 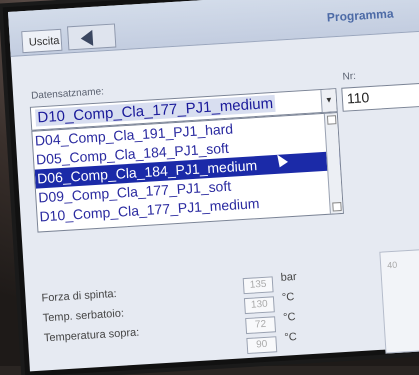 What do you see at coordinates (67, 94) in the screenshot?
I see `name-label: Datensatzname:` at bounding box center [67, 94].